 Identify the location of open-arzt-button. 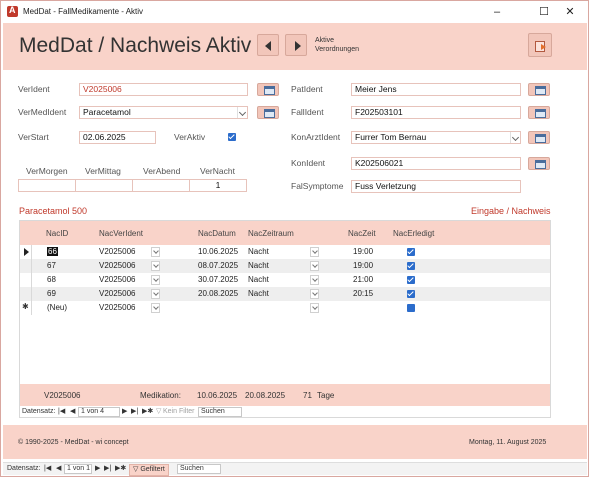
(539, 137).